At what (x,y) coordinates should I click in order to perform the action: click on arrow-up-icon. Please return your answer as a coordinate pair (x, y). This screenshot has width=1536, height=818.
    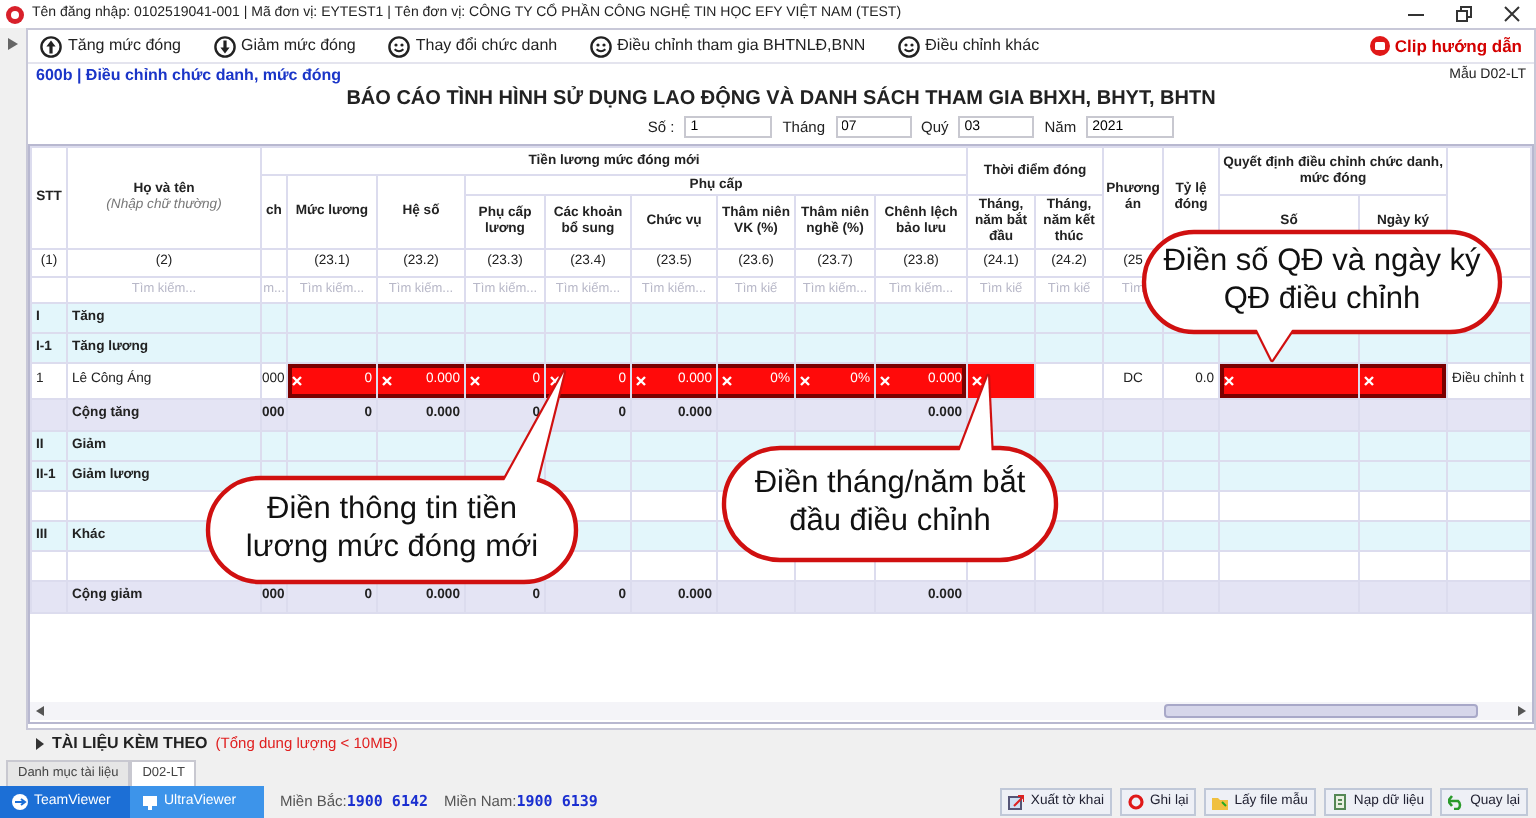
    Looking at the image, I should click on (51, 46).